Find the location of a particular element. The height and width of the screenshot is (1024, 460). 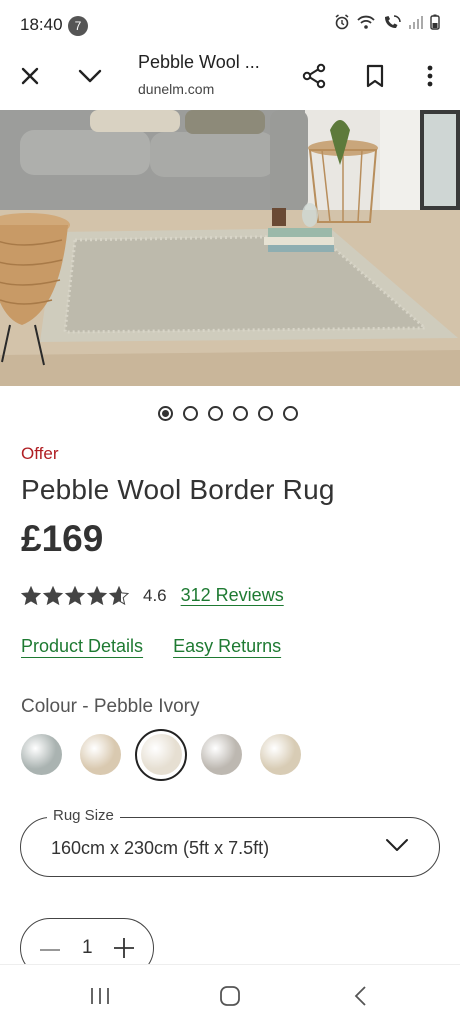

product-price: £169 is located at coordinates (62, 538).